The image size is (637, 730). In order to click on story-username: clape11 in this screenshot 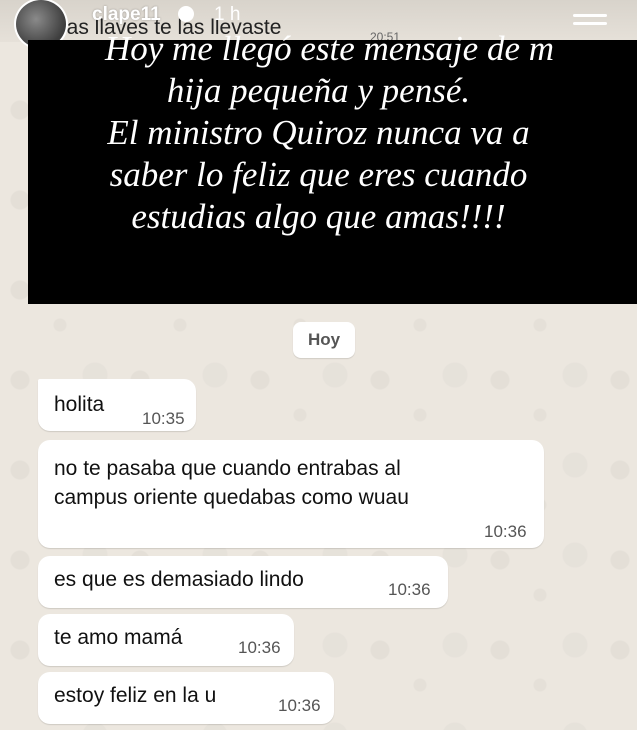, I will do `click(126, 15)`.